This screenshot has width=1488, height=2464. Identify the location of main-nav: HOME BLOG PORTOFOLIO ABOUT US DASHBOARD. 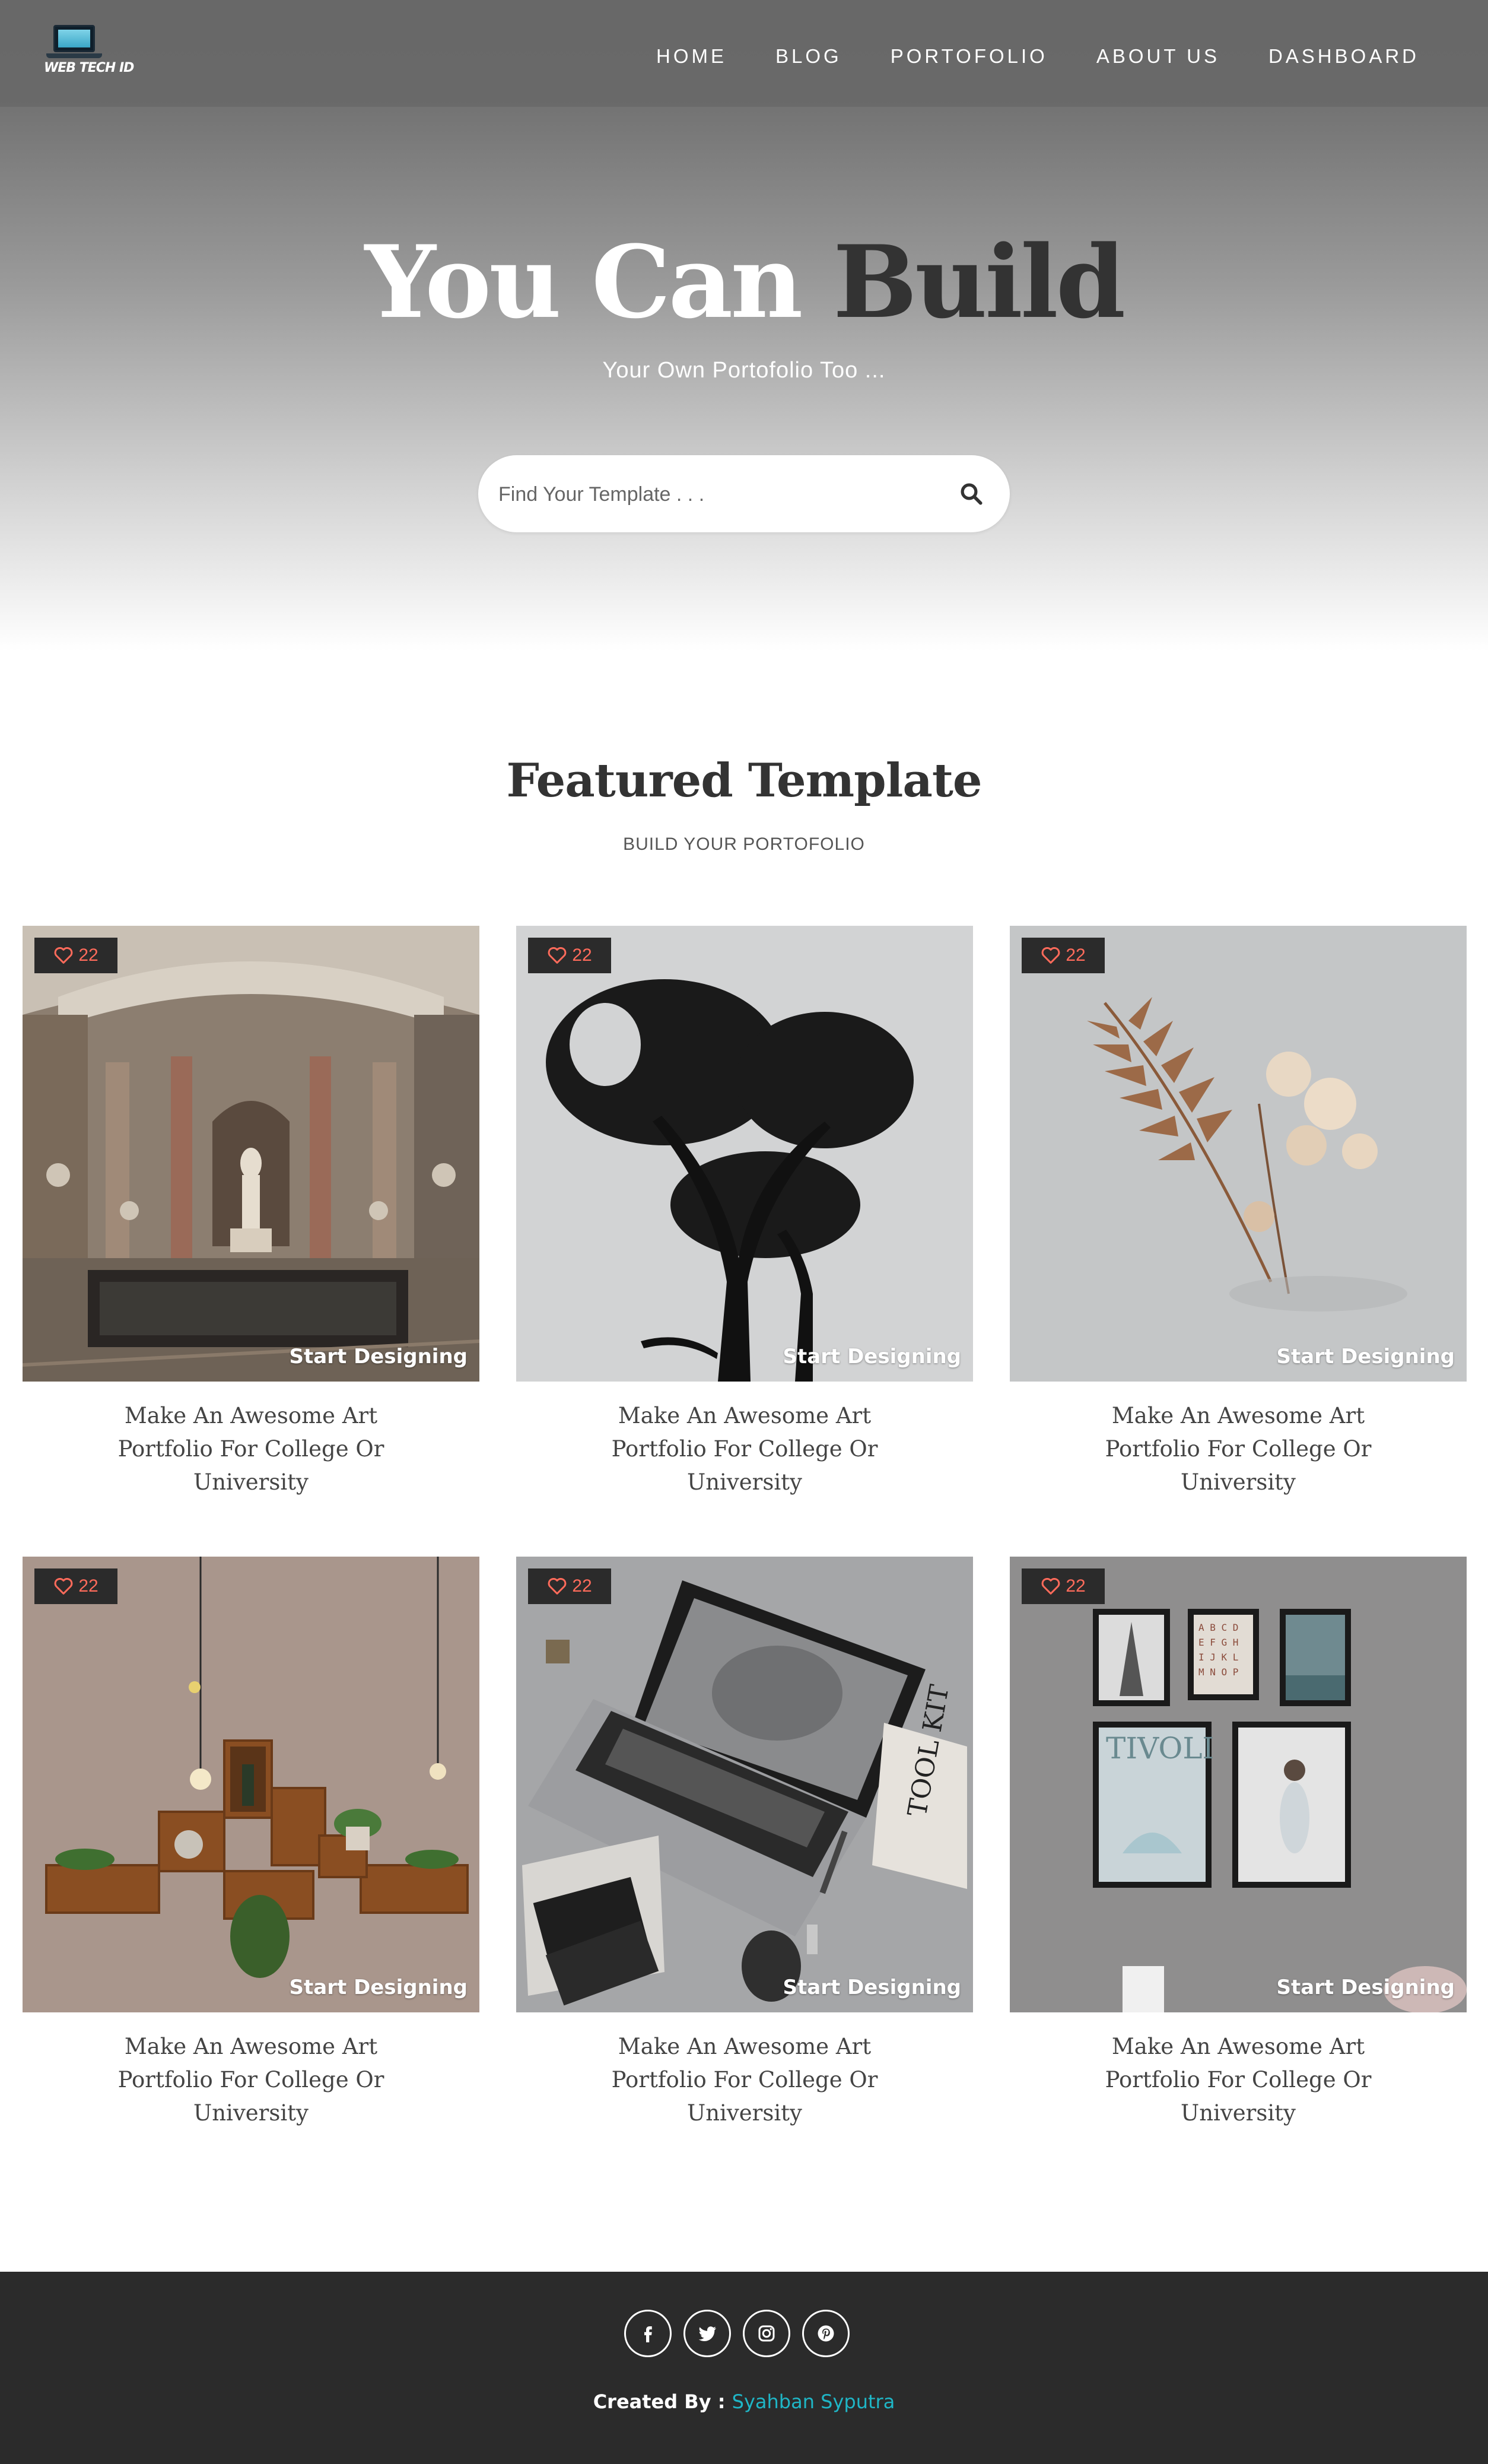
(1013, 56).